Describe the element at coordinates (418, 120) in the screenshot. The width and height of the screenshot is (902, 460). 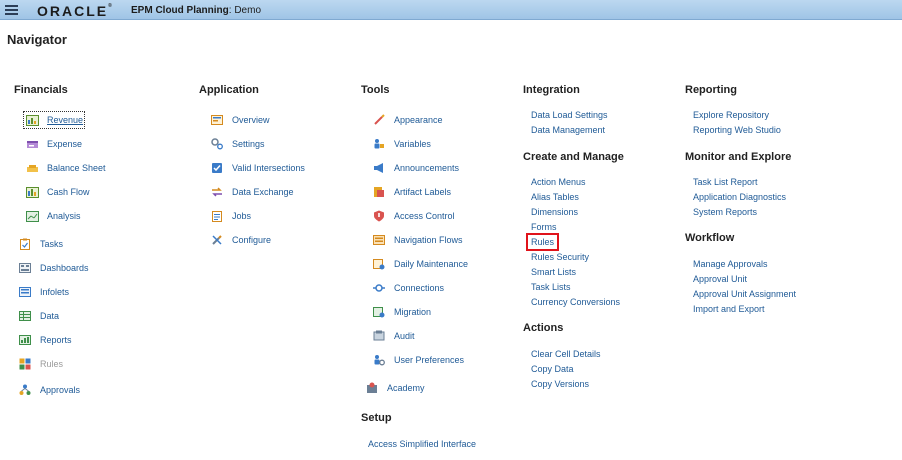
I see `item-label: Appearance` at that location.